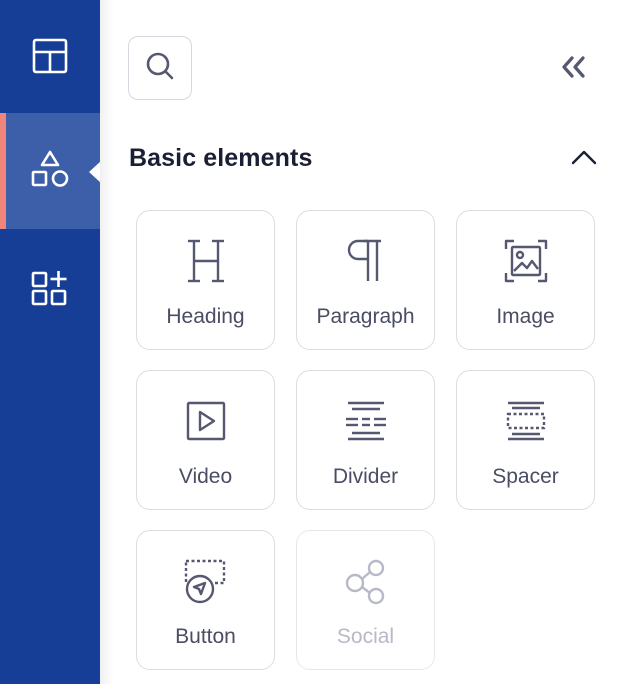 This screenshot has width=622, height=684. I want to click on social-icon, so click(365, 582).